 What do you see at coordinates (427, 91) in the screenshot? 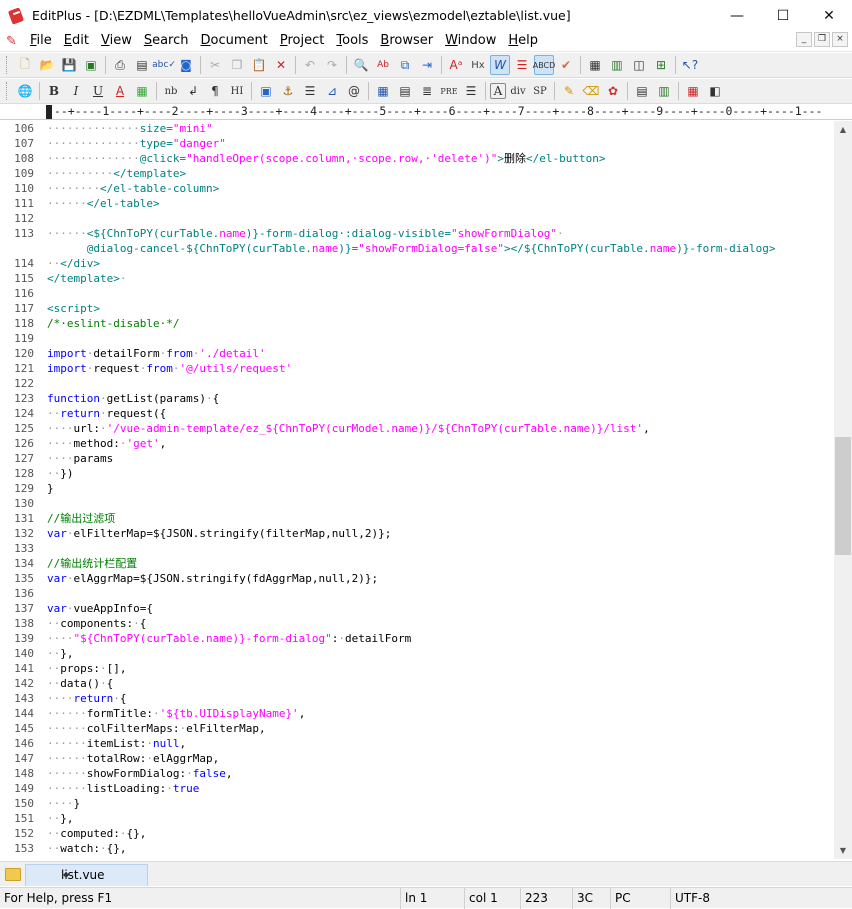
I see `list-align-icon: ≣` at bounding box center [427, 91].